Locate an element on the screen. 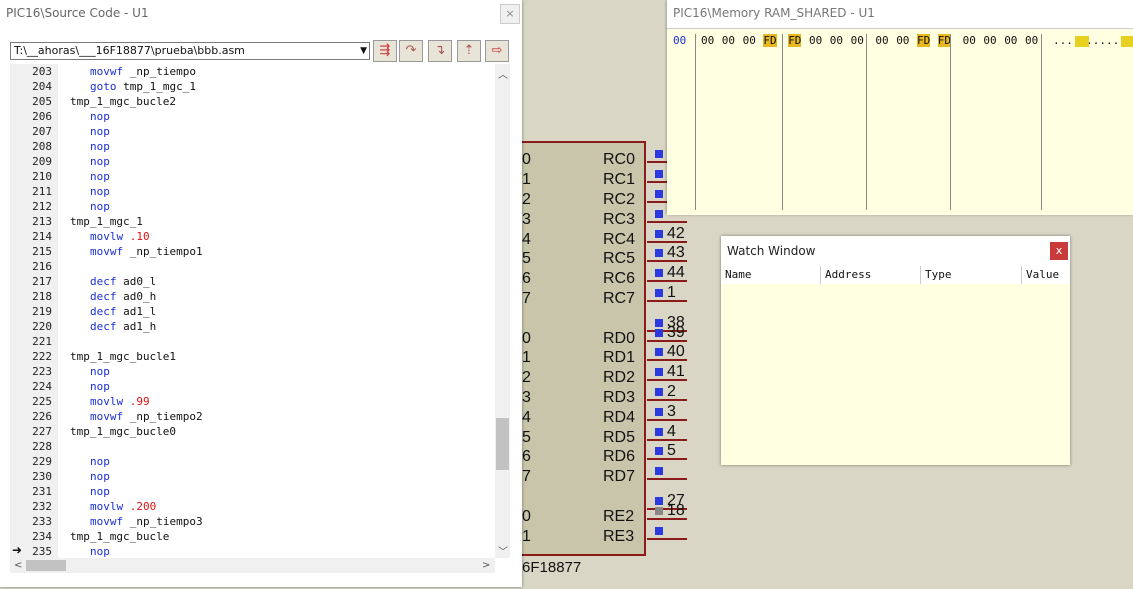  code-line: 207 nop is located at coordinates (60, 131).